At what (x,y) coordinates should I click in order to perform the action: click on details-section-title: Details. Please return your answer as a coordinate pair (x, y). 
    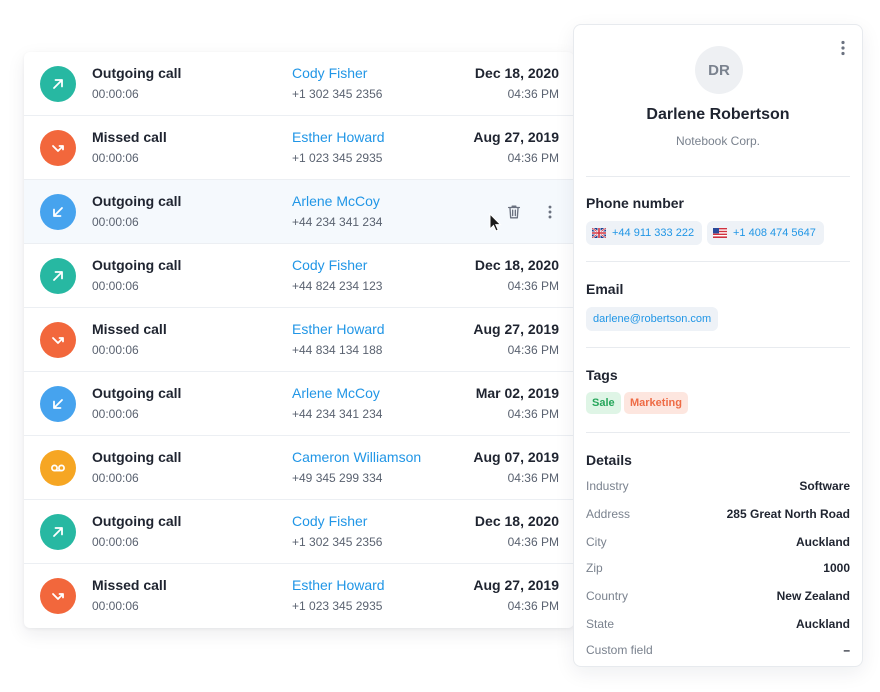
    Looking at the image, I should click on (609, 460).